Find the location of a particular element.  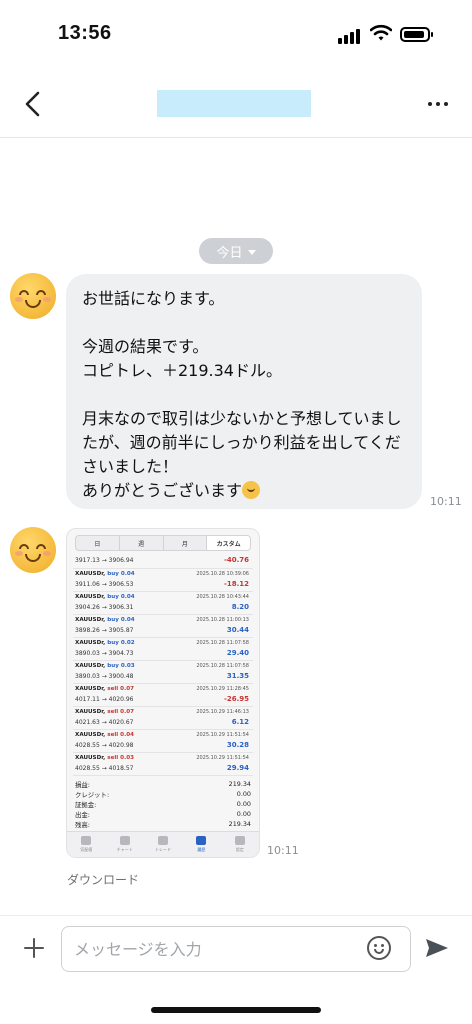

trade-datetime: 2025.10.29 11:28:45 is located at coordinates (222, 689).